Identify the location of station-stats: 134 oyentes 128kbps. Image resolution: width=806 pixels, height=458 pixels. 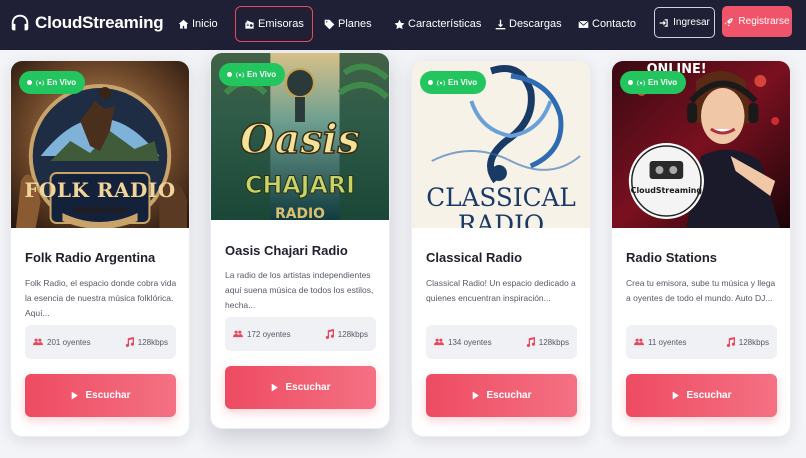
(501, 342).